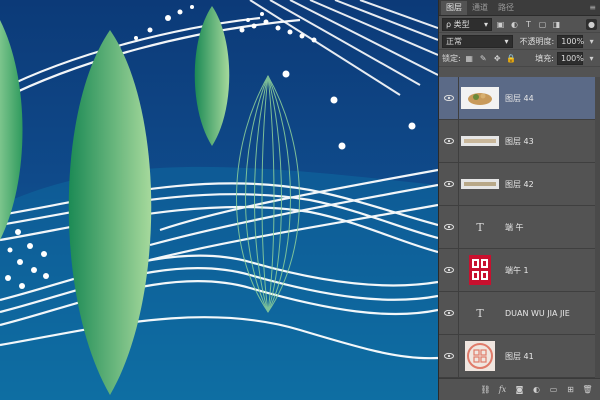  I want to click on filter-shape-icon: ▢, so click(542, 24).